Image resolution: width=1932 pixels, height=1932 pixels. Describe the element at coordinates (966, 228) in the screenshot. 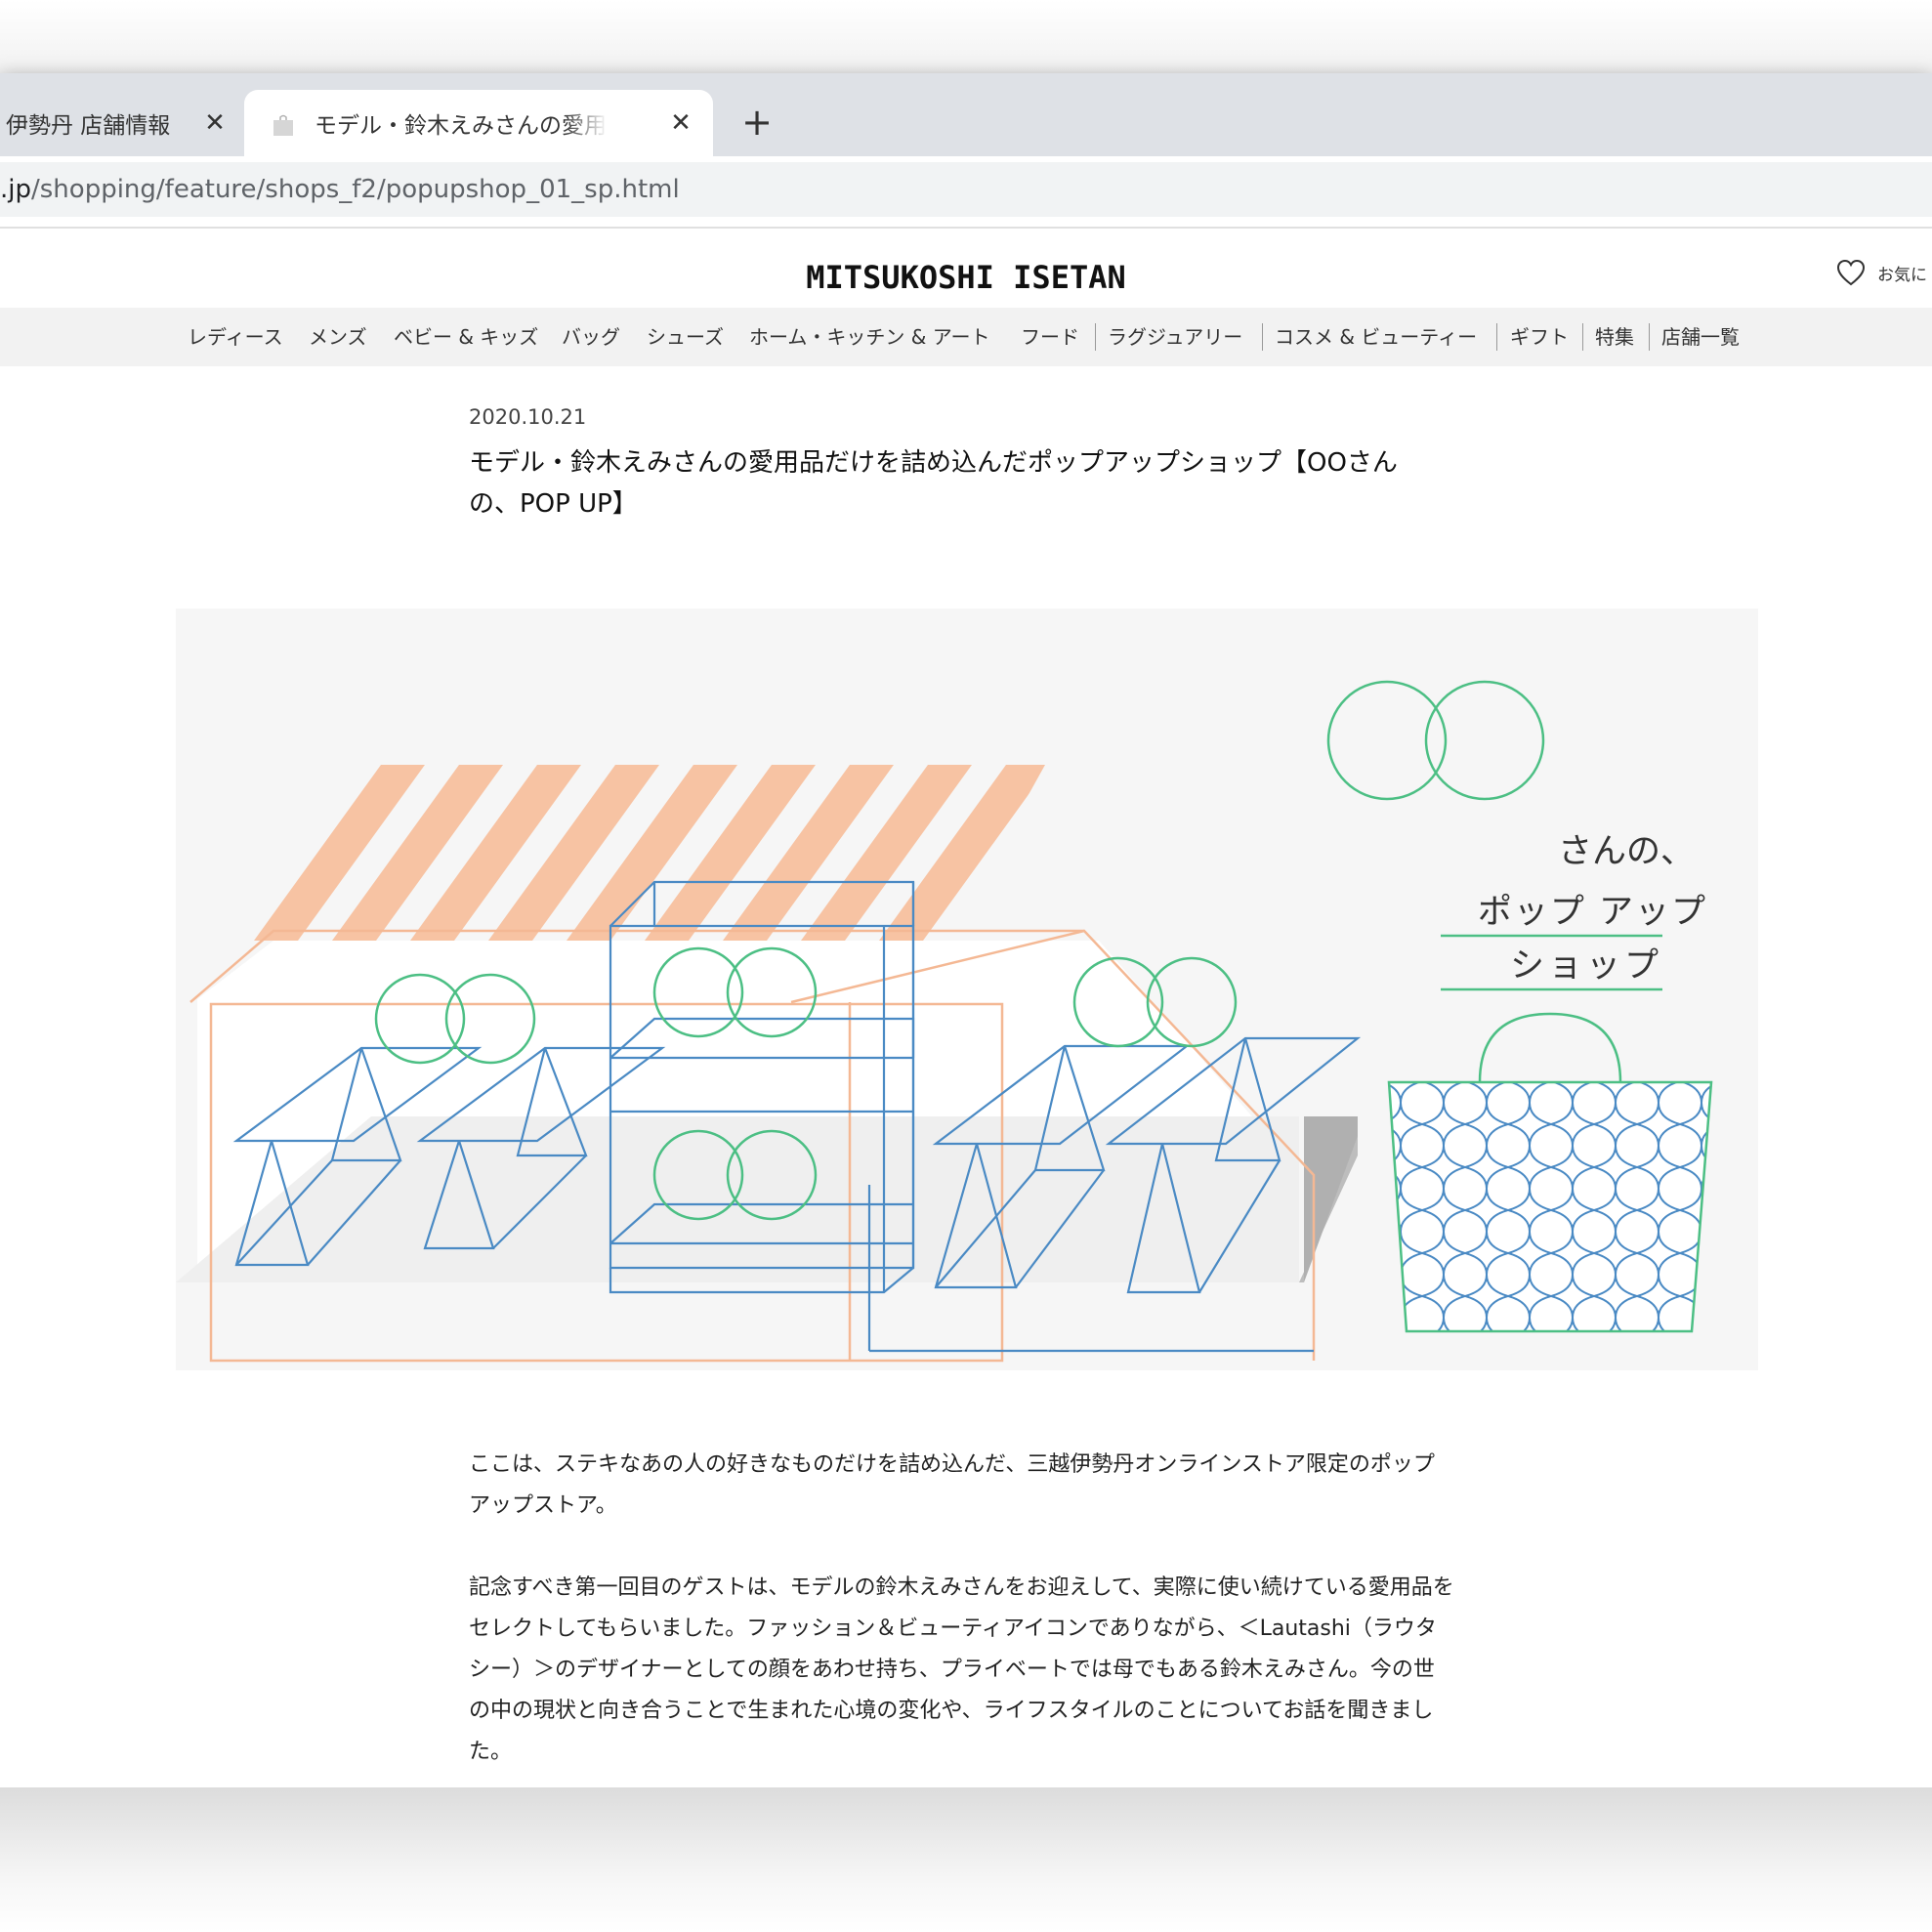

I see `toolbar-divider` at that location.